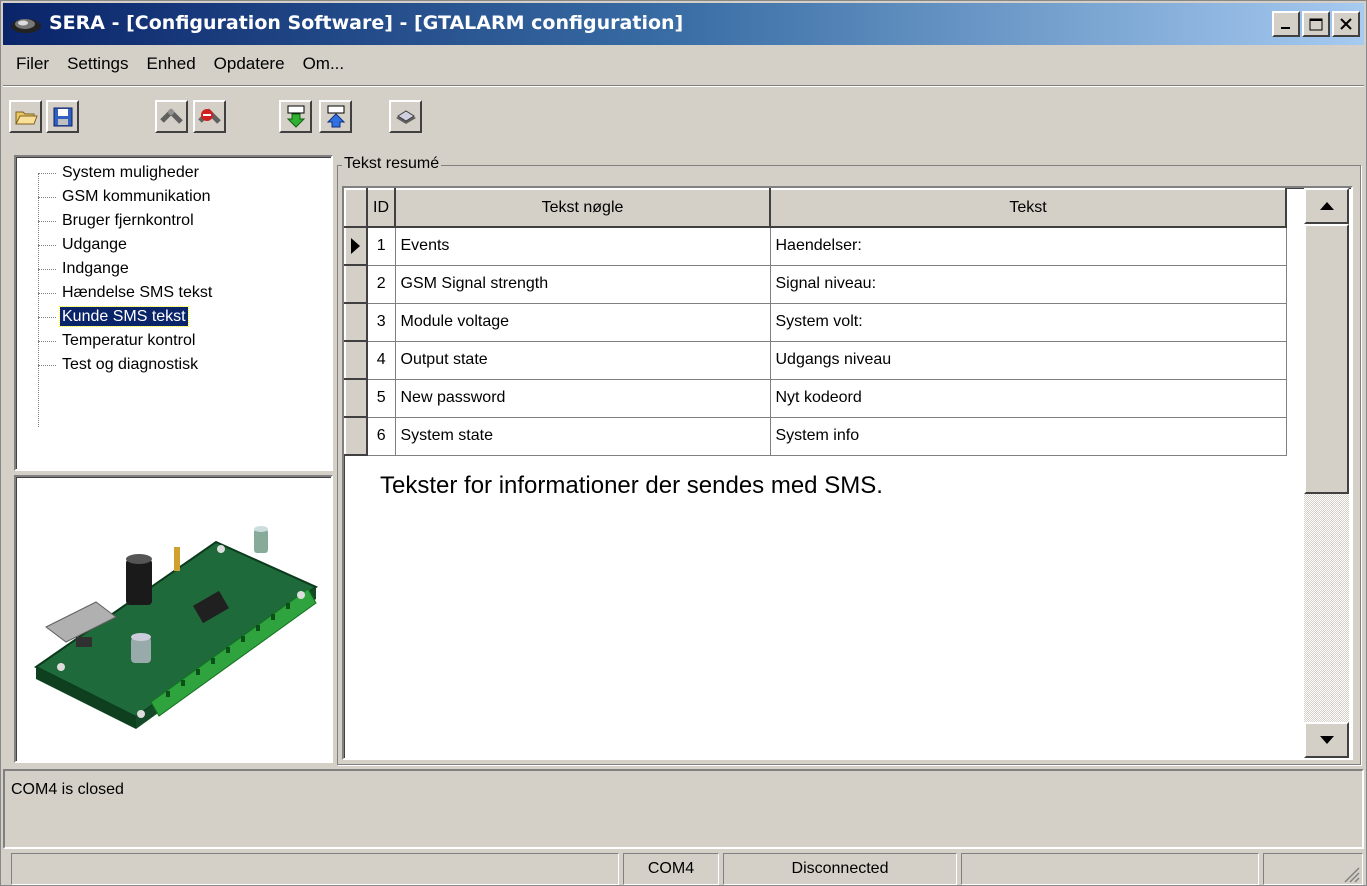  I want to click on cell-key: New password, so click(582, 398).